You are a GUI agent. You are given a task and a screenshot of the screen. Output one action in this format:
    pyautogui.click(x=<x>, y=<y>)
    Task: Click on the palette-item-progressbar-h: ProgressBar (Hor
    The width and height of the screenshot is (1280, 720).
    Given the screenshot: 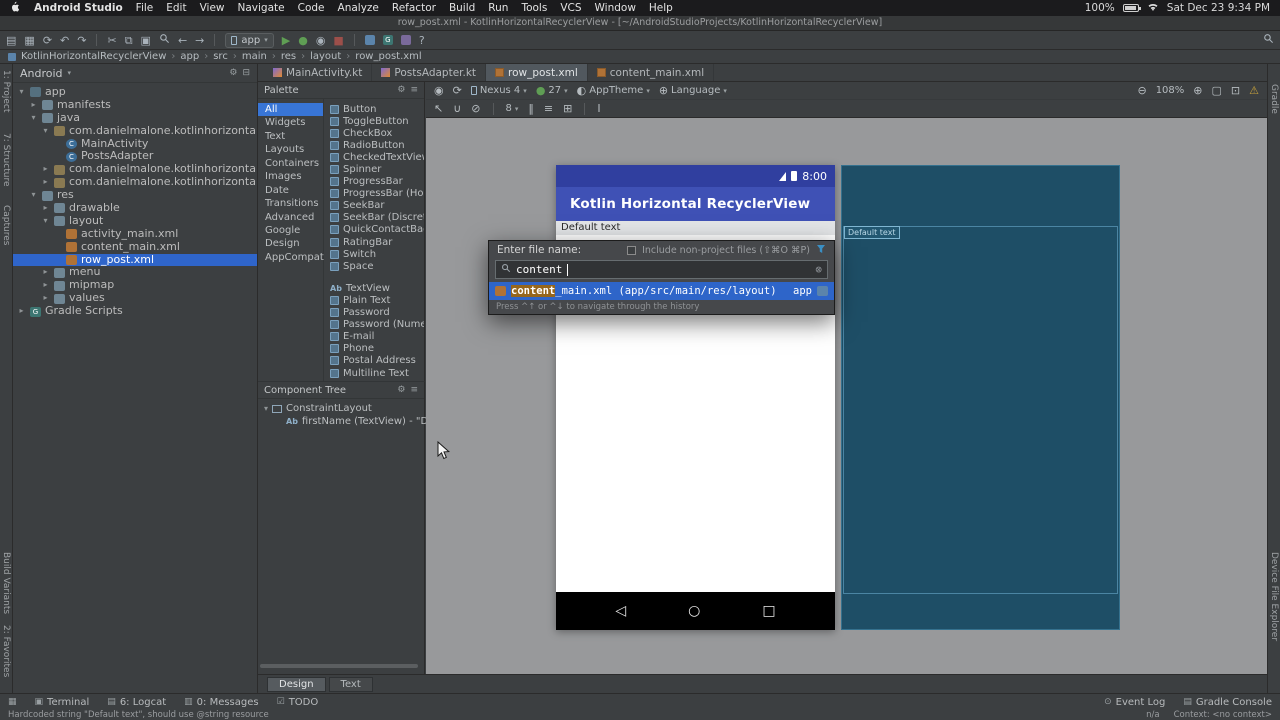 What is the action you would take?
    pyautogui.click(x=374, y=194)
    